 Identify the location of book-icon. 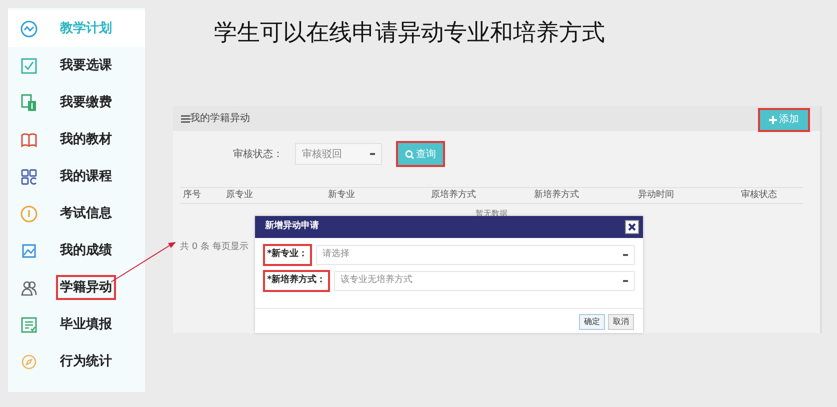
(29, 139).